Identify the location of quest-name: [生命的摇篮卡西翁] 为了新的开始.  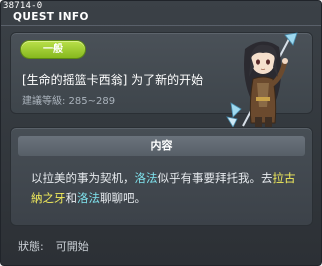
(113, 80).